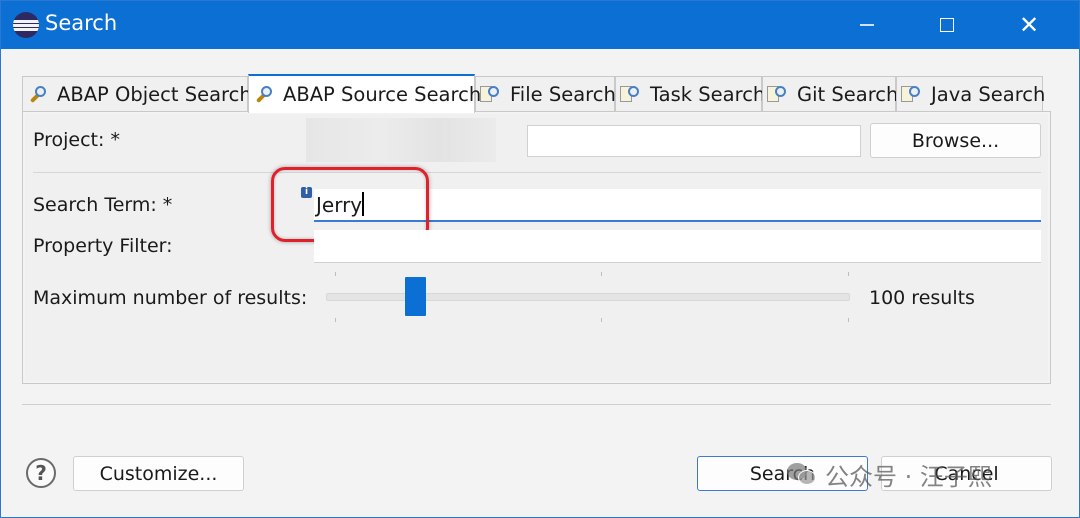 This screenshot has height=518, width=1080. What do you see at coordinates (415, 296) in the screenshot?
I see `slider-thumb` at bounding box center [415, 296].